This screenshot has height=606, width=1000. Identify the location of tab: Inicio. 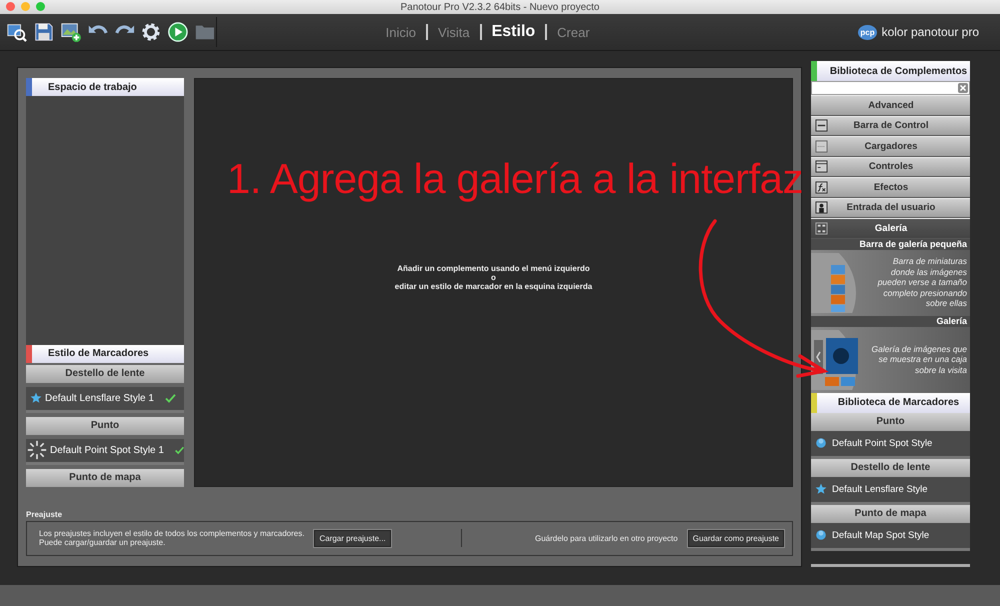
(401, 32).